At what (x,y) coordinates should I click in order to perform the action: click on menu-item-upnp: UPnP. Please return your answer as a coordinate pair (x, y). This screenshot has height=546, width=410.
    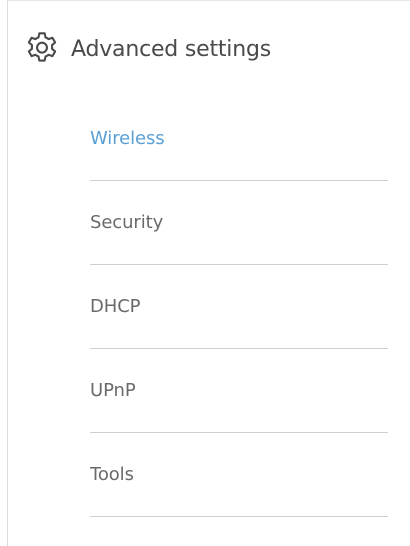
    Looking at the image, I should click on (239, 391).